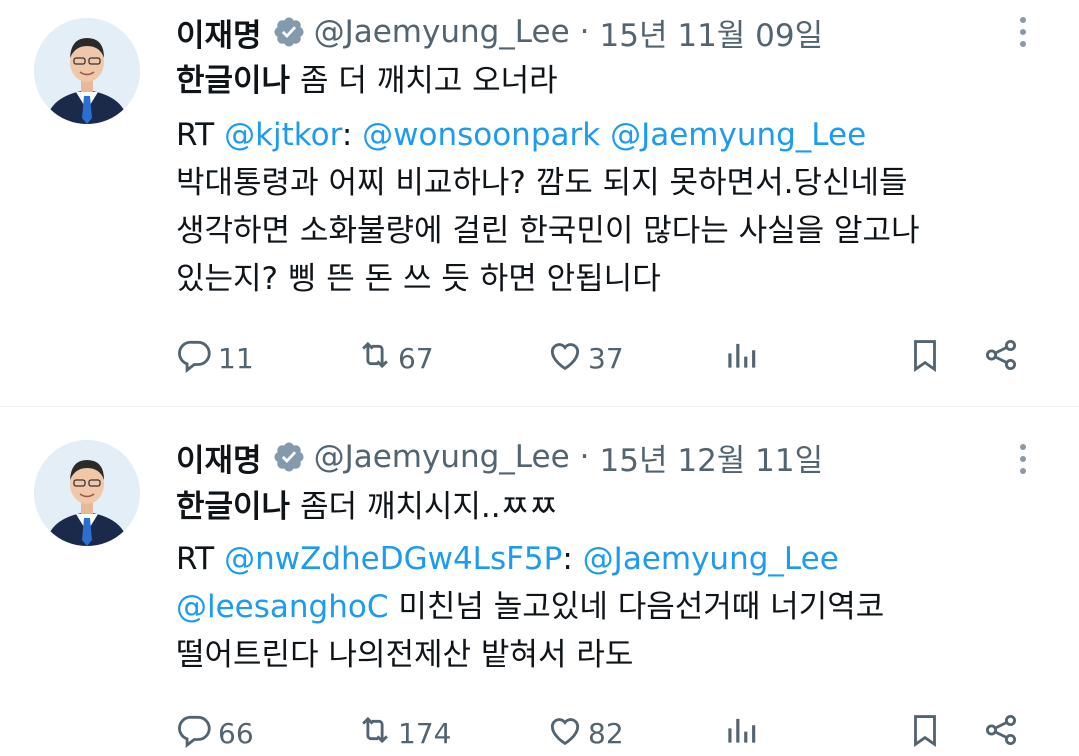 This screenshot has width=1079, height=756. I want to click on reply-count: 11, so click(236, 358).